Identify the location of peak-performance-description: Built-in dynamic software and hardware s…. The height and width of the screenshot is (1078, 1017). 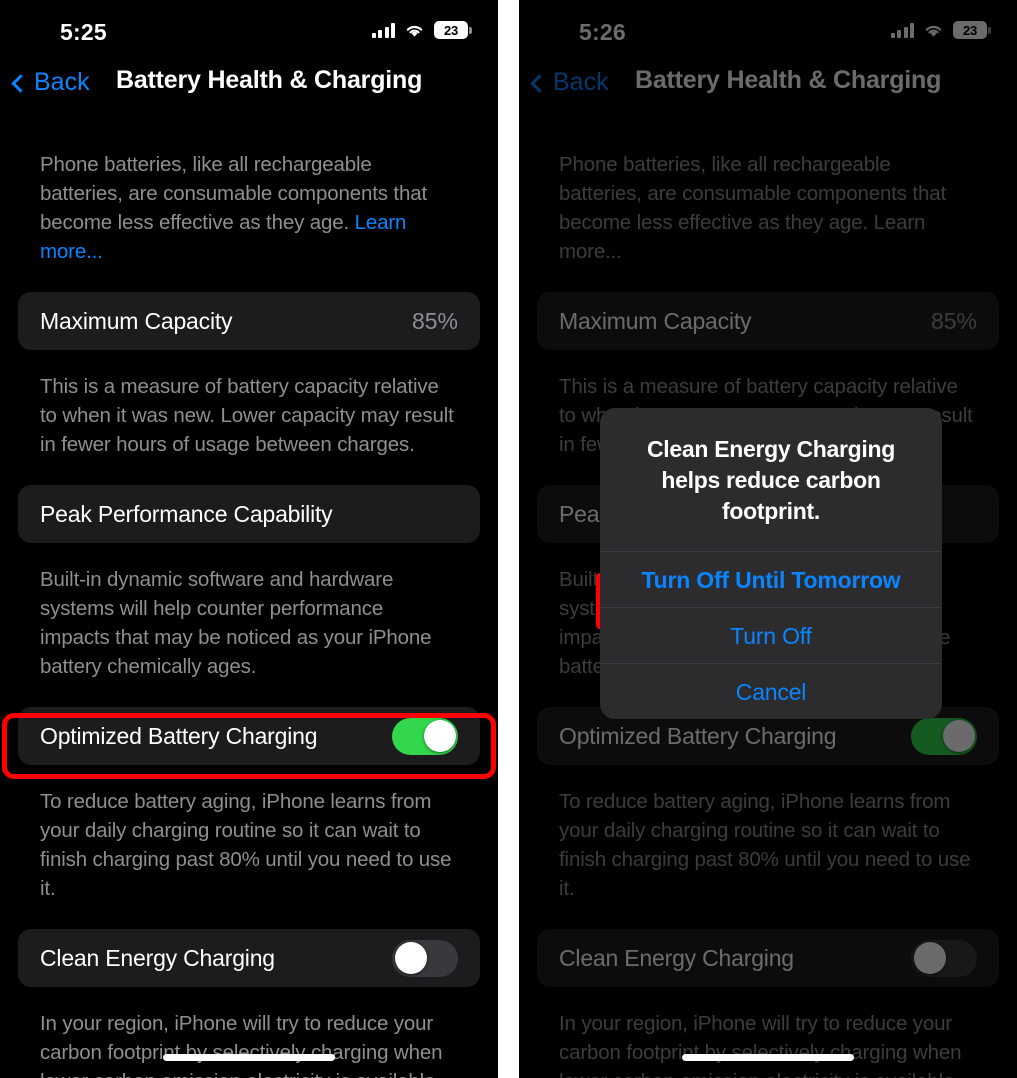
(236, 623).